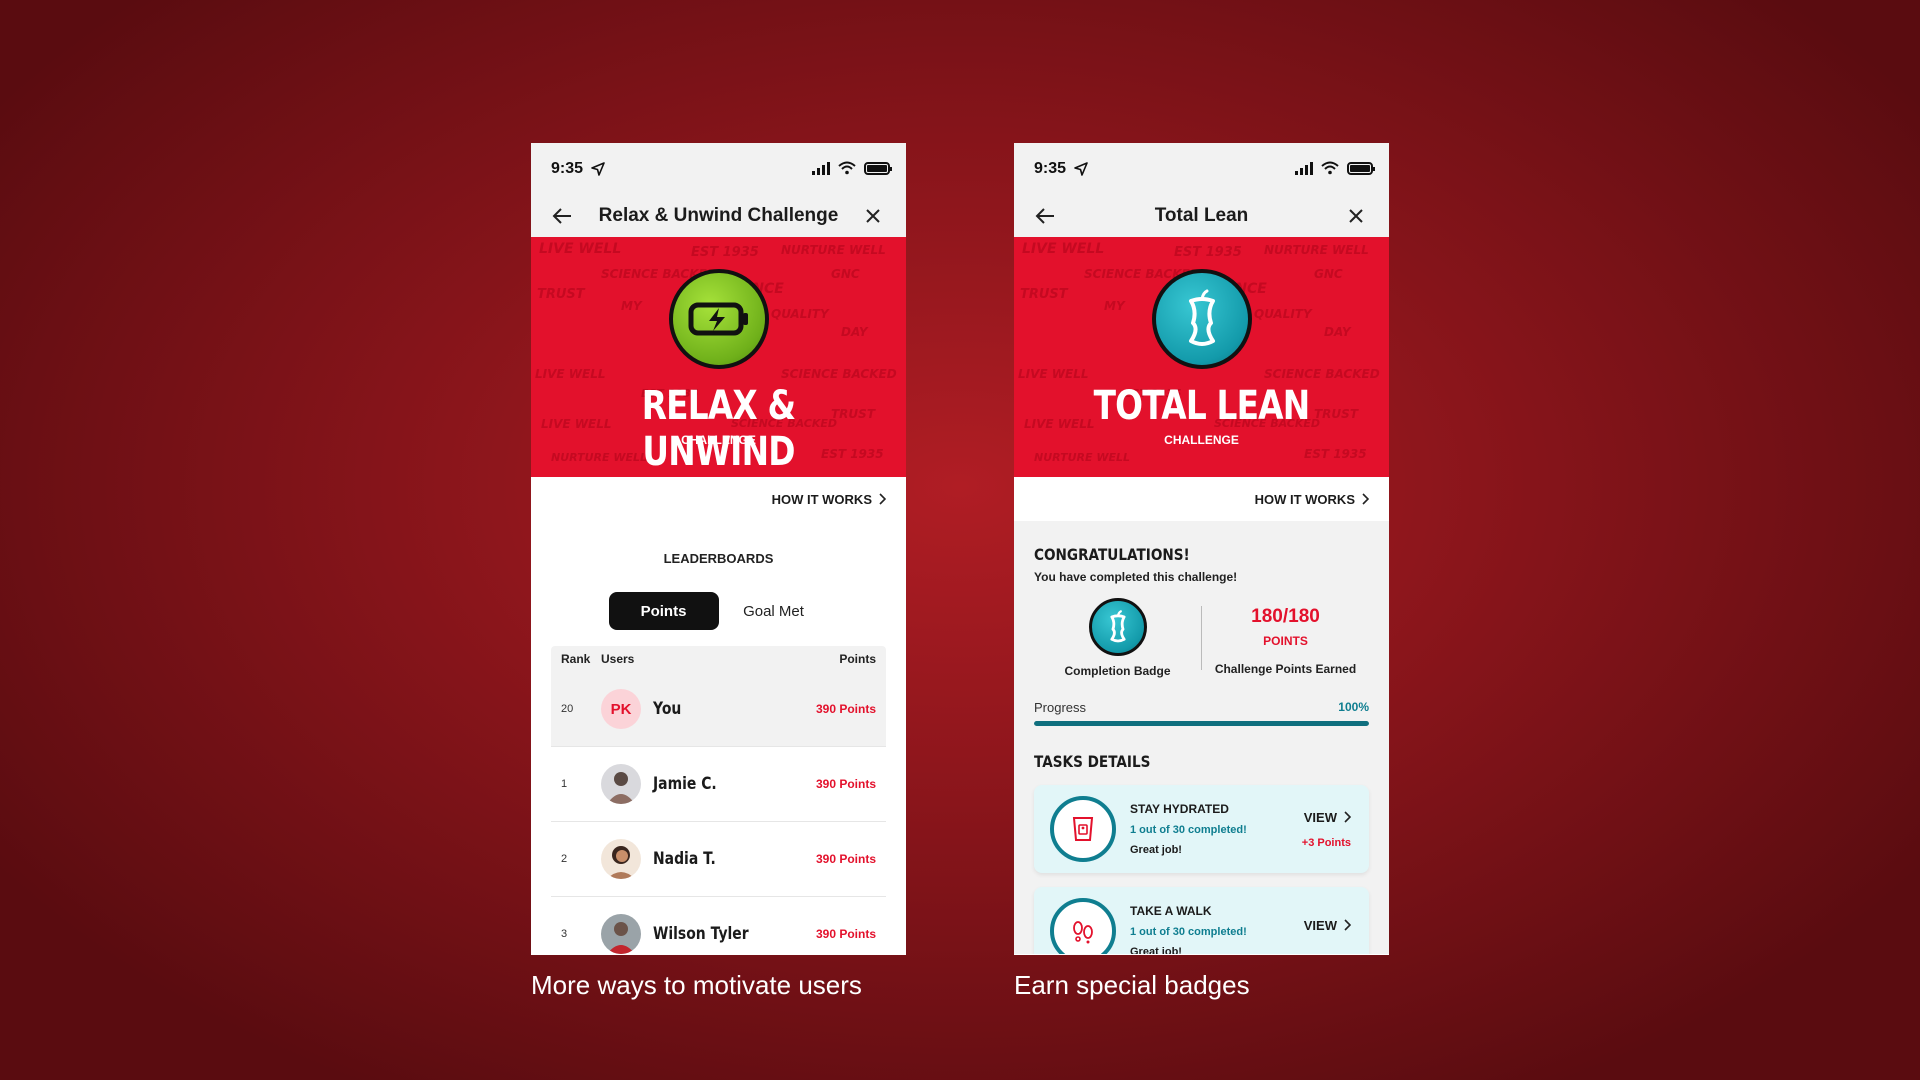 The image size is (1920, 1080). What do you see at coordinates (1201, 707) in the screenshot?
I see `progress-row: Progress 100%` at bounding box center [1201, 707].